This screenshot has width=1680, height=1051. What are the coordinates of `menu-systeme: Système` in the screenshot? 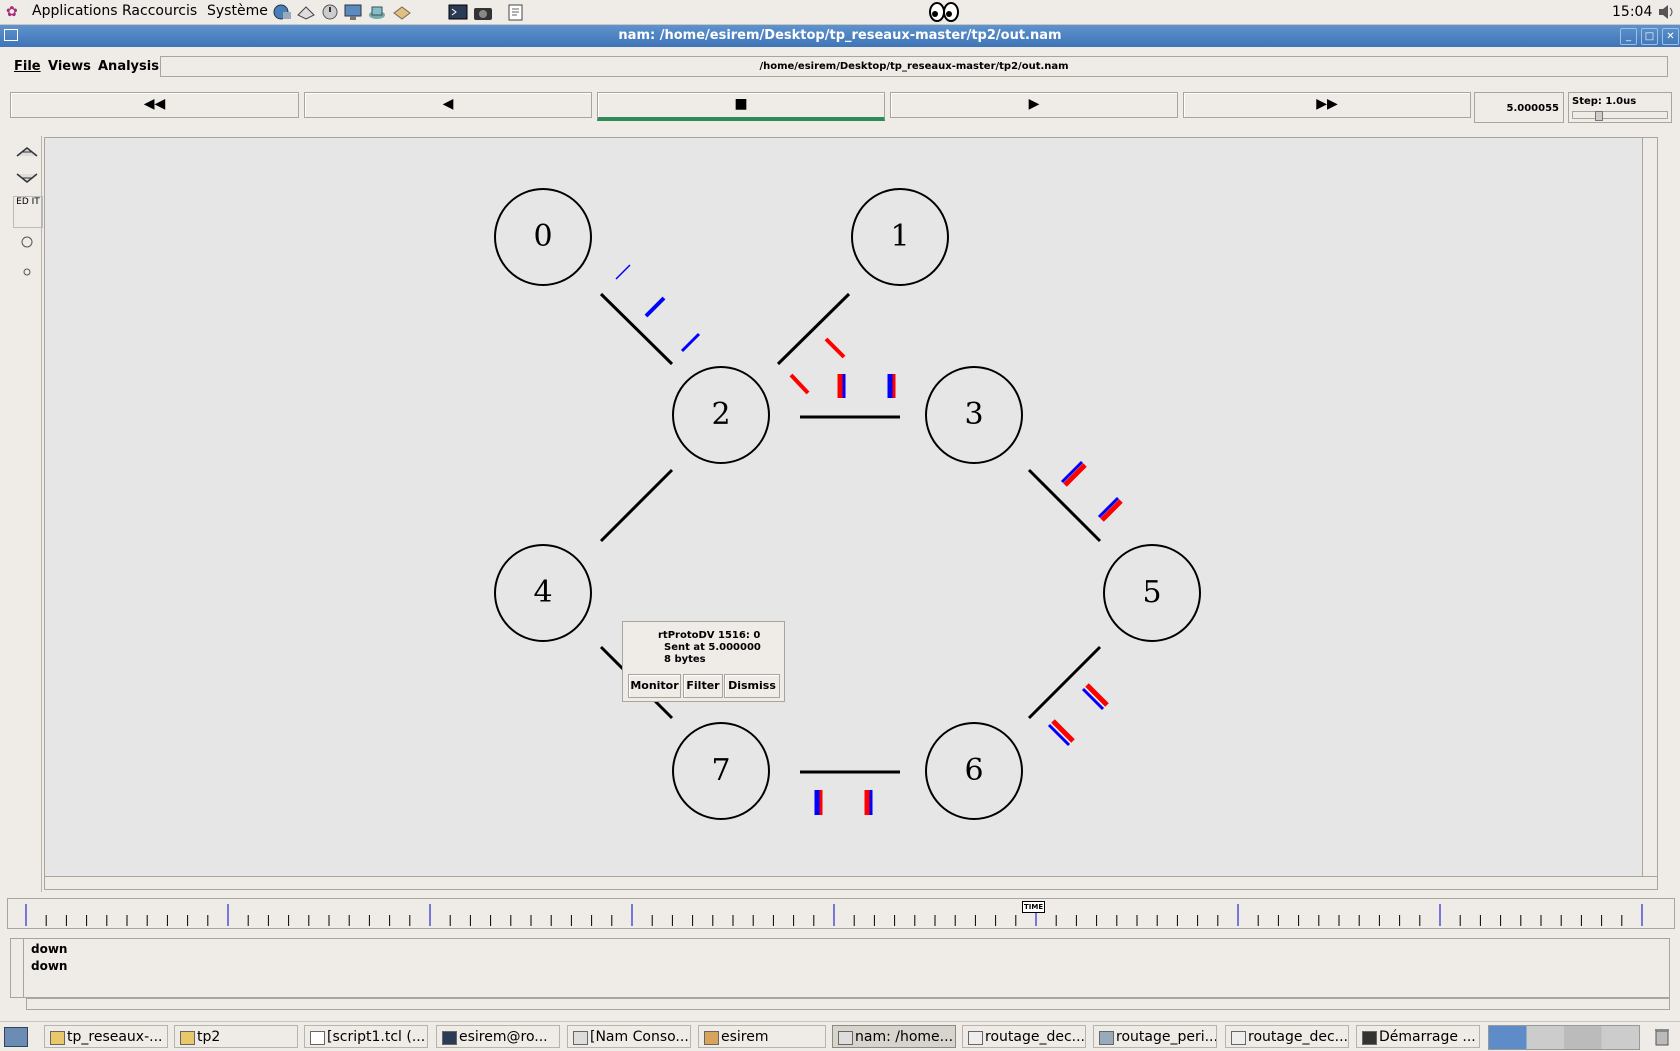 It's located at (237, 11).